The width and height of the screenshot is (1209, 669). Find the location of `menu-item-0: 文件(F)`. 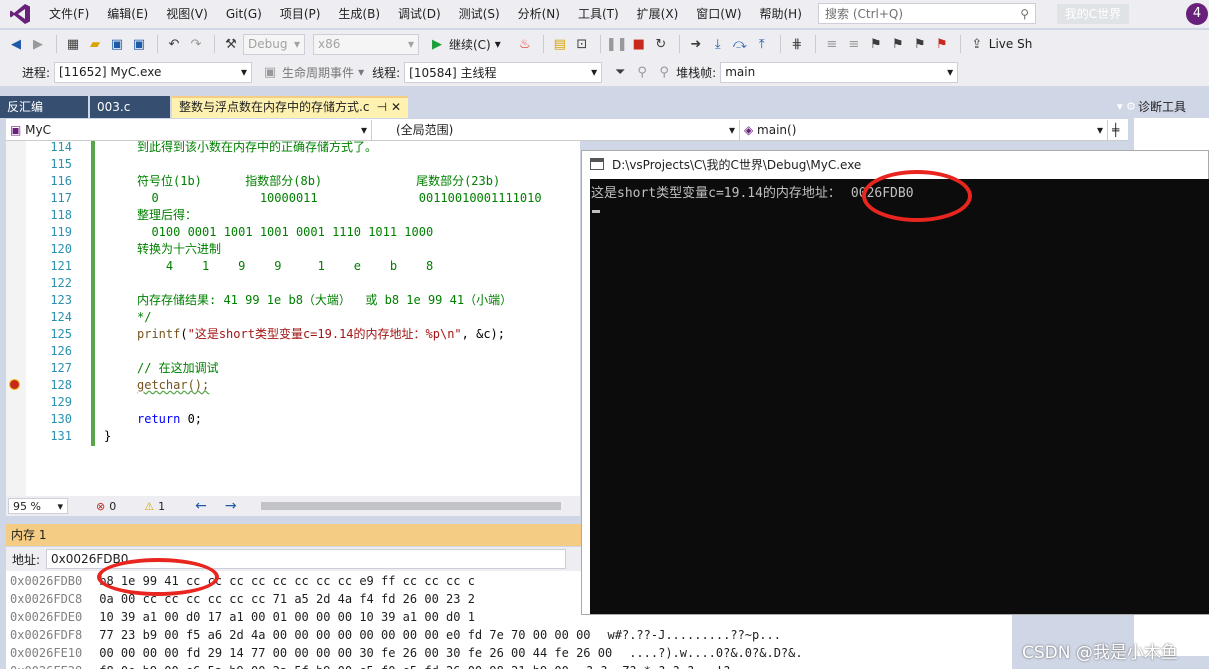

menu-item-0: 文件(F) is located at coordinates (69, 14).